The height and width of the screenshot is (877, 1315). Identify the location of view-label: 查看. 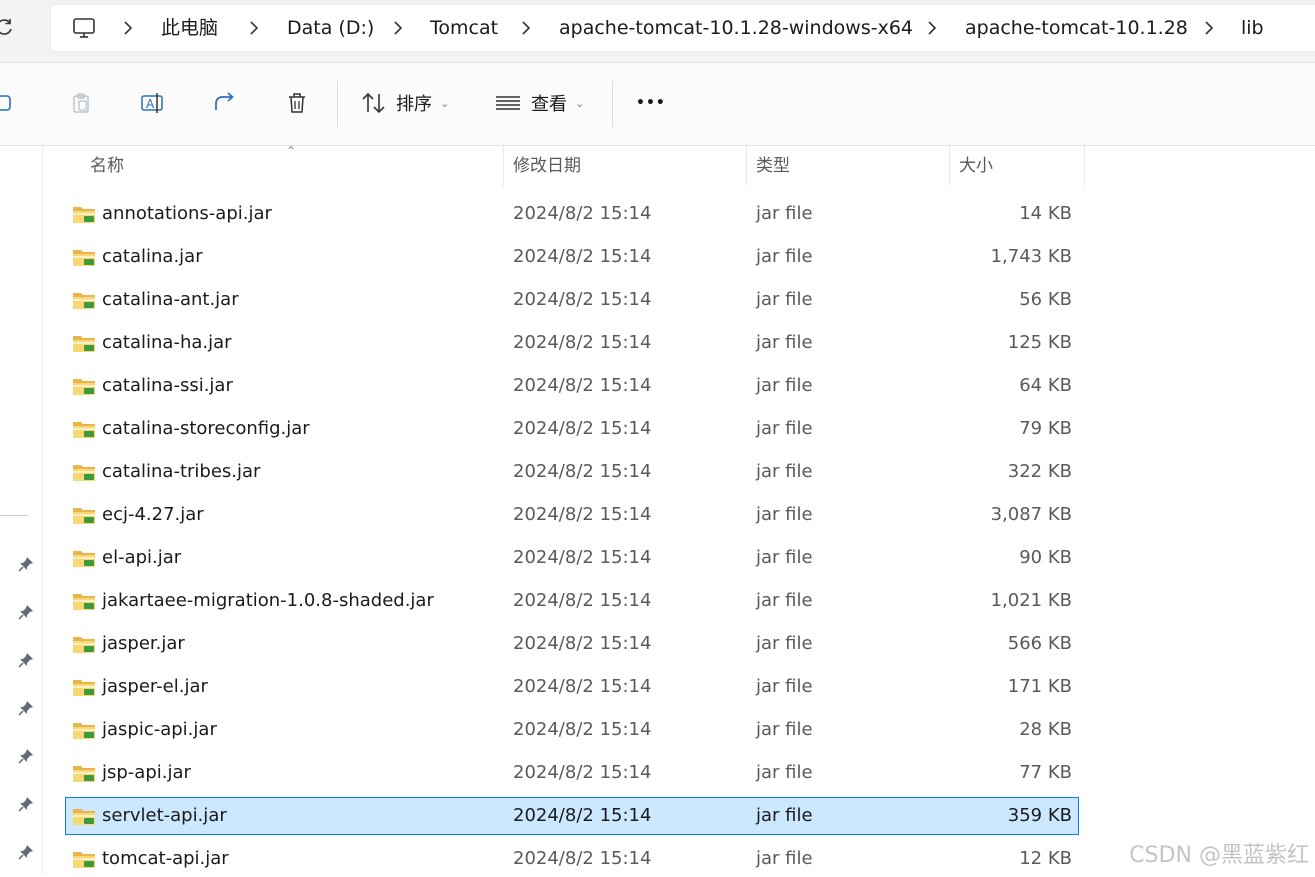
(549, 104).